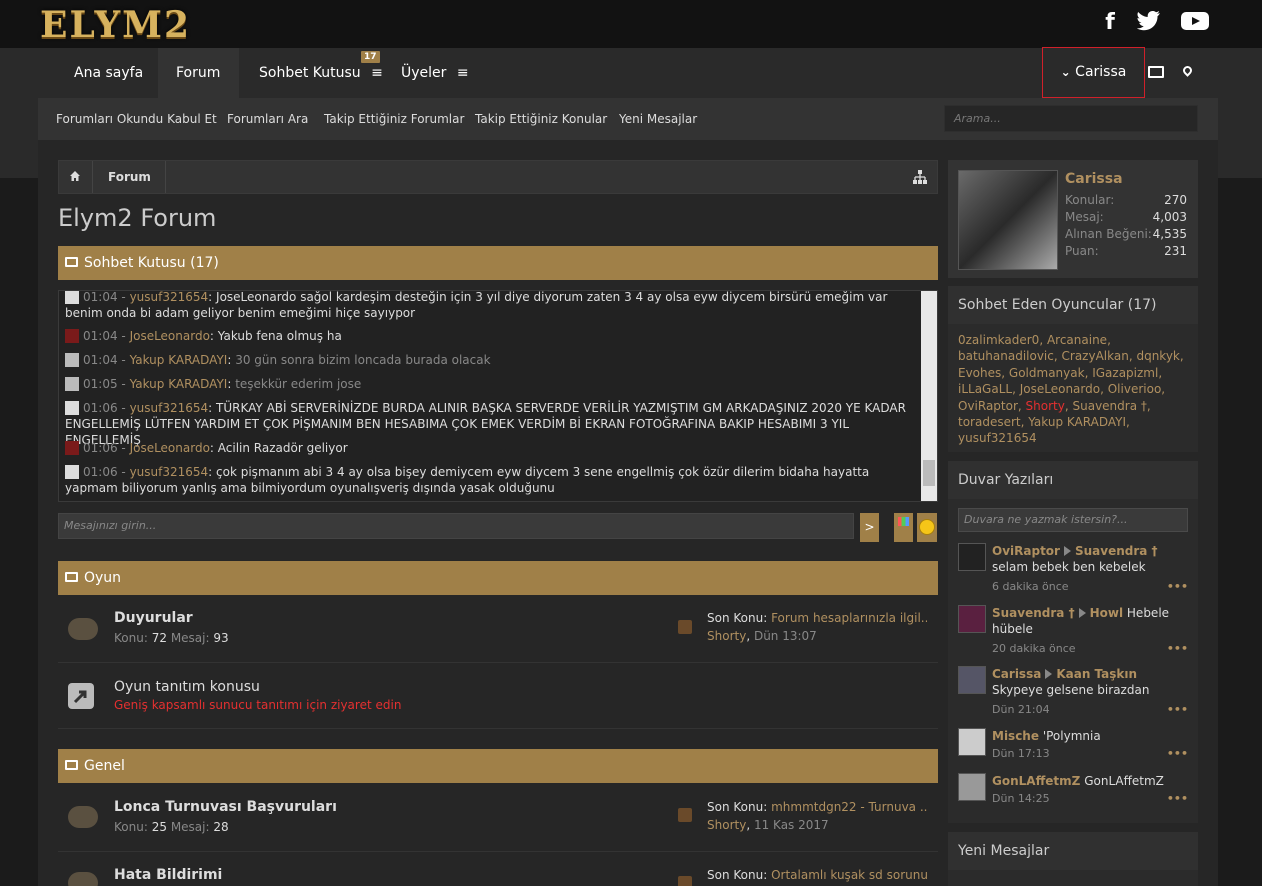 This screenshot has width=1262, height=886. Describe the element at coordinates (129, 177) in the screenshot. I see `breadcrumb-forum: Forum` at that location.